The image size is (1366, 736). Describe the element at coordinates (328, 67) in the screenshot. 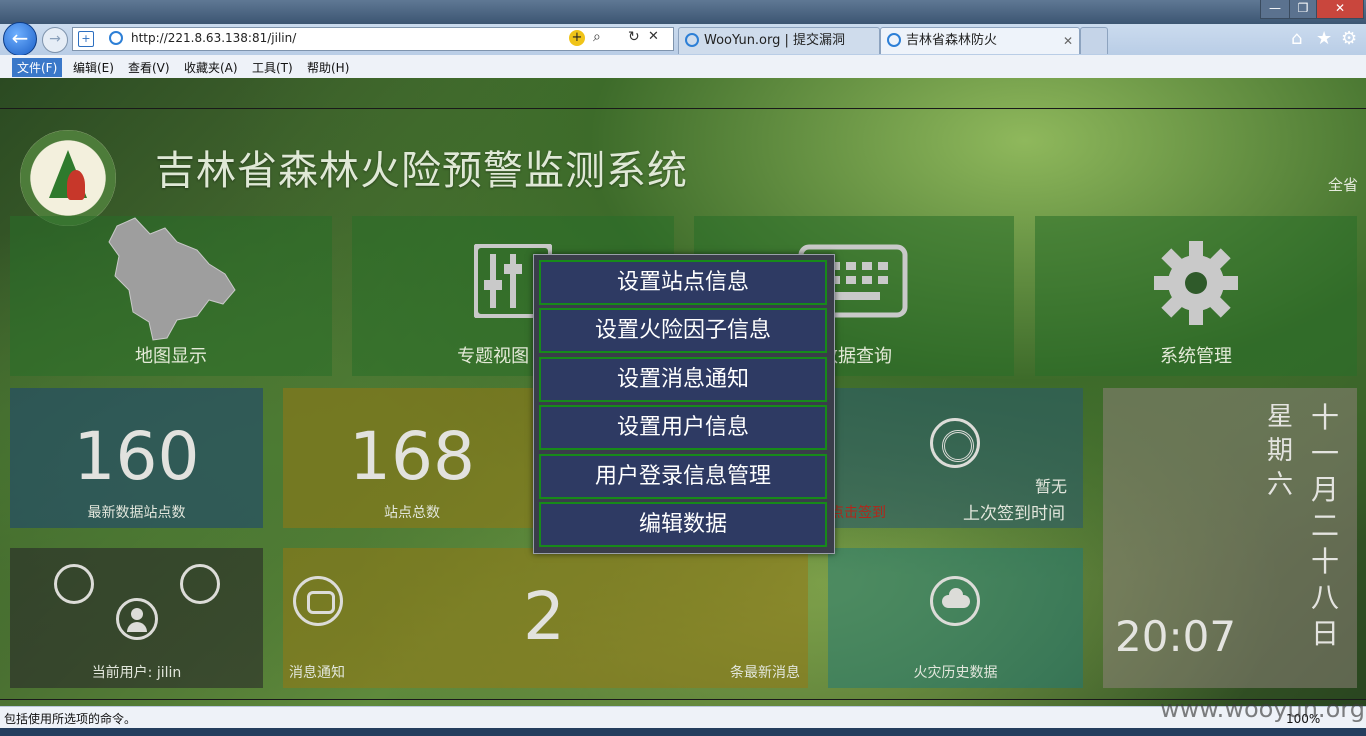

I see `menu-help: 帮助(H)` at that location.